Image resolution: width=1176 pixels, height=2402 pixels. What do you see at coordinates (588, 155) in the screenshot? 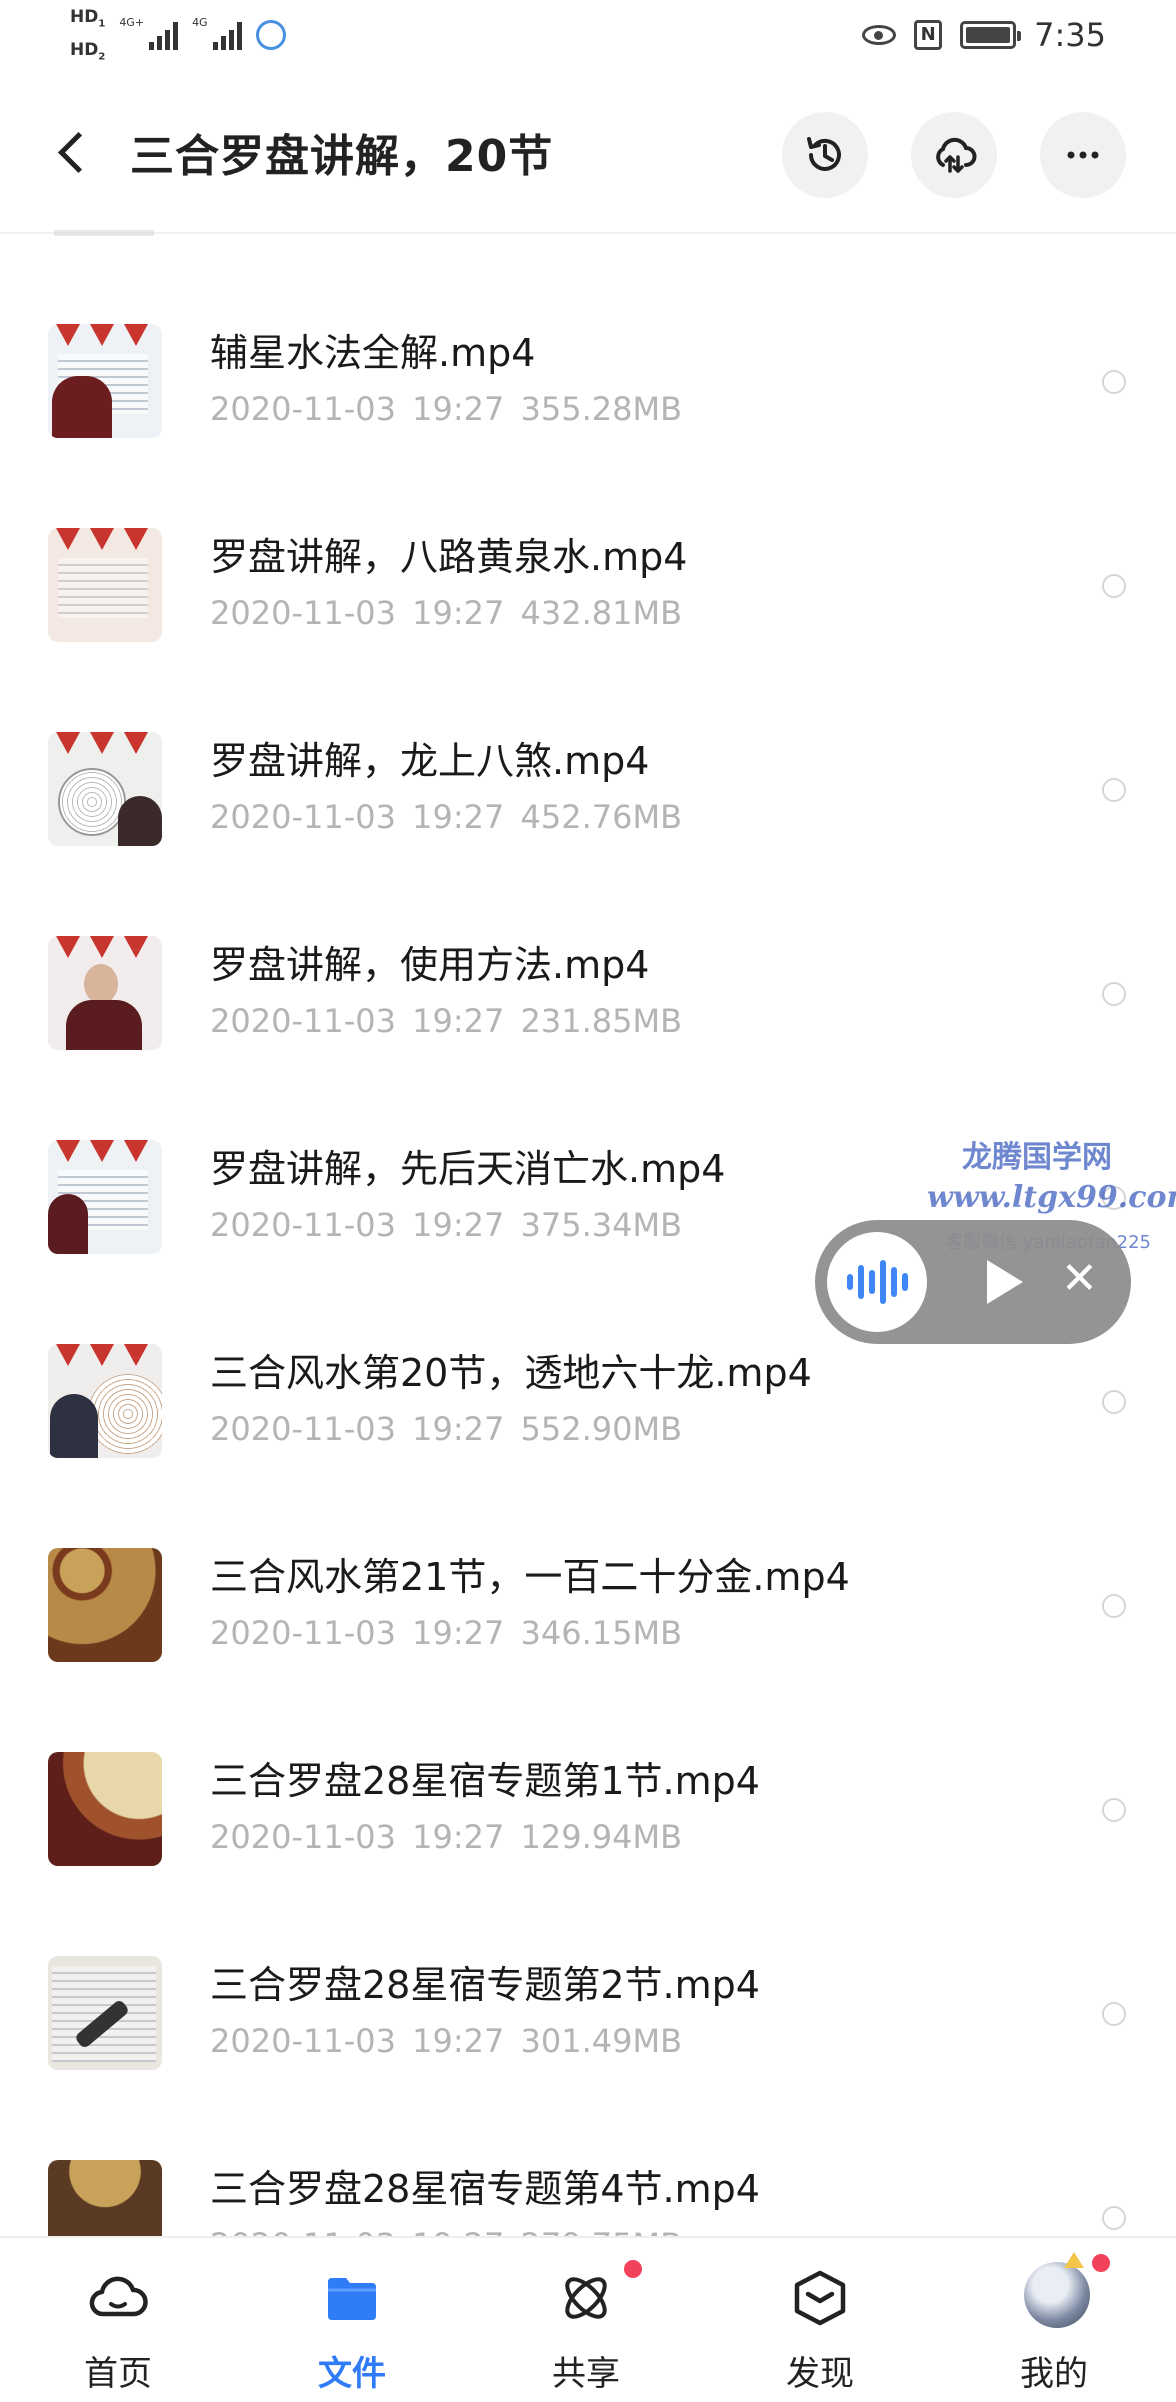
I see `header: 三合罗盘讲解，20节` at bounding box center [588, 155].